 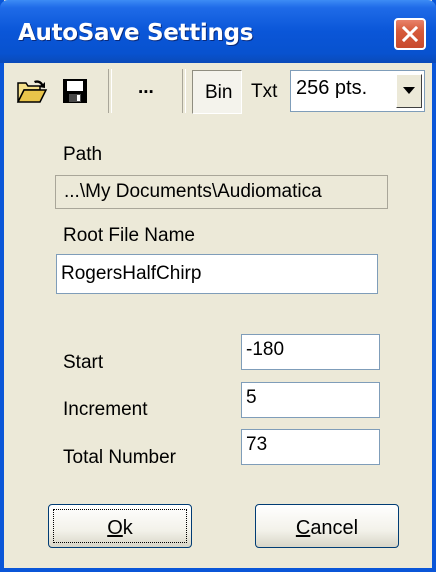 I want to click on window-title: AutoSave Settings, so click(x=136, y=33).